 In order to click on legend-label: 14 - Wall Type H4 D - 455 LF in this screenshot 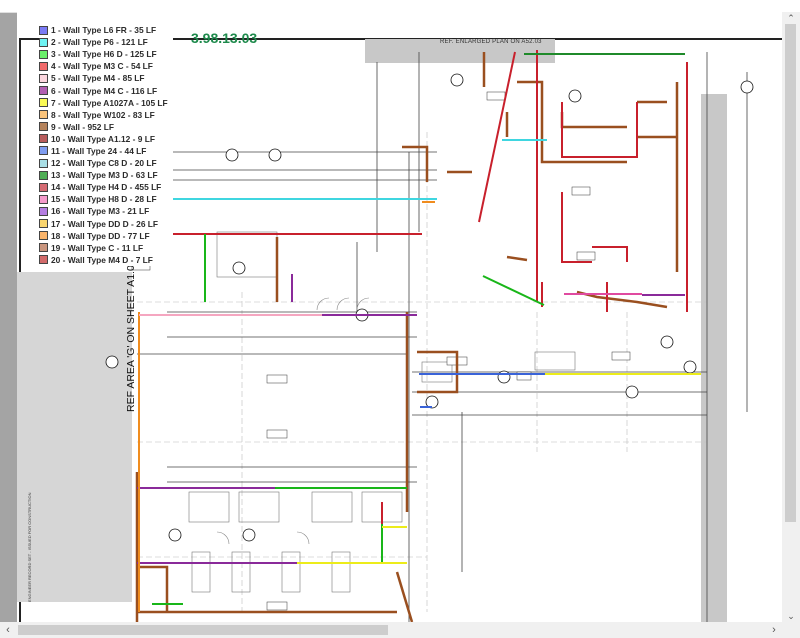, I will do `click(106, 187)`.